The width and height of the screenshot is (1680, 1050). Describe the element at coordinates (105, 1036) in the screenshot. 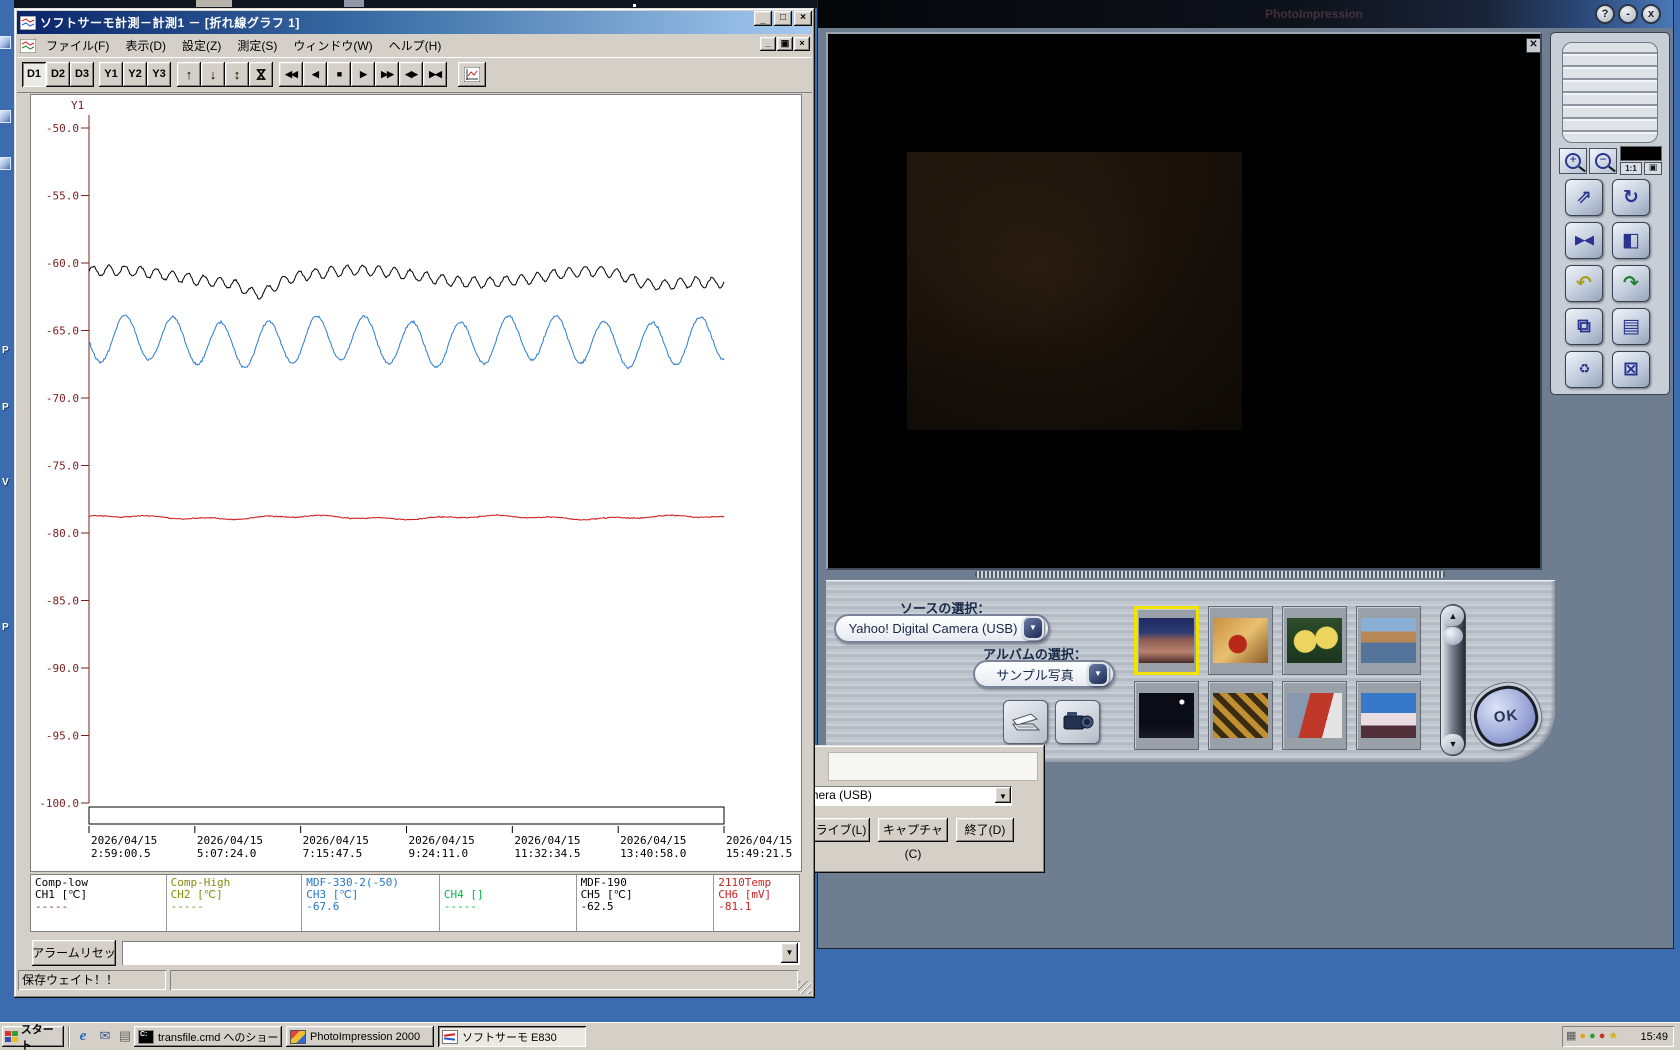

I see `mail-icon: ✉` at that location.